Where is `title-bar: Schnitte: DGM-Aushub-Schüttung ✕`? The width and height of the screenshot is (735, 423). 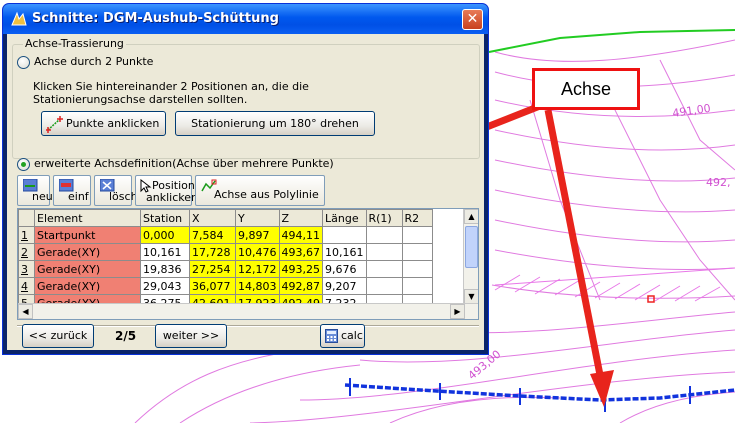
title-bar: Schnitte: DGM-Aushub-Schüttung ✕ is located at coordinates (245, 19).